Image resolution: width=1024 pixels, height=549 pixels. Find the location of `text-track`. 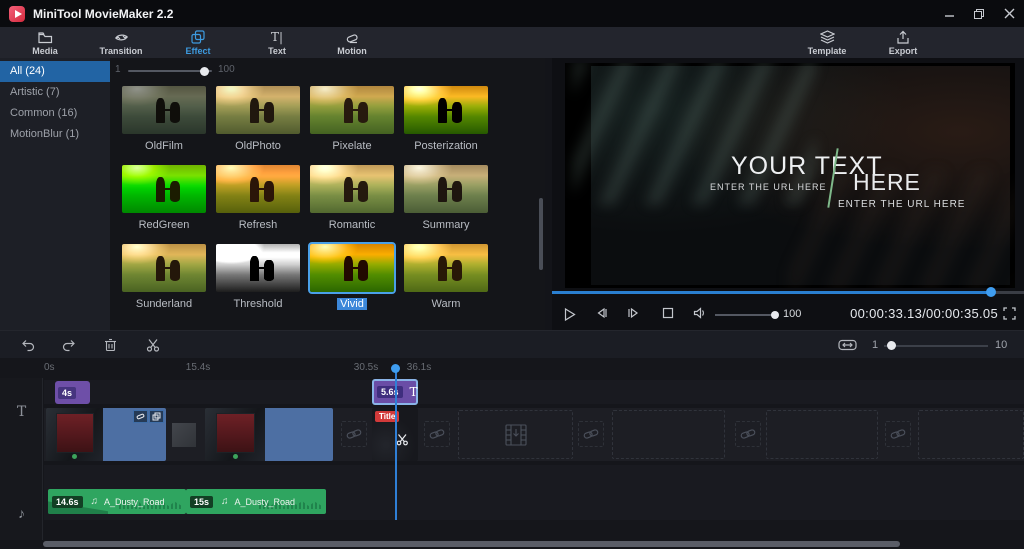

text-track is located at coordinates (534, 392).